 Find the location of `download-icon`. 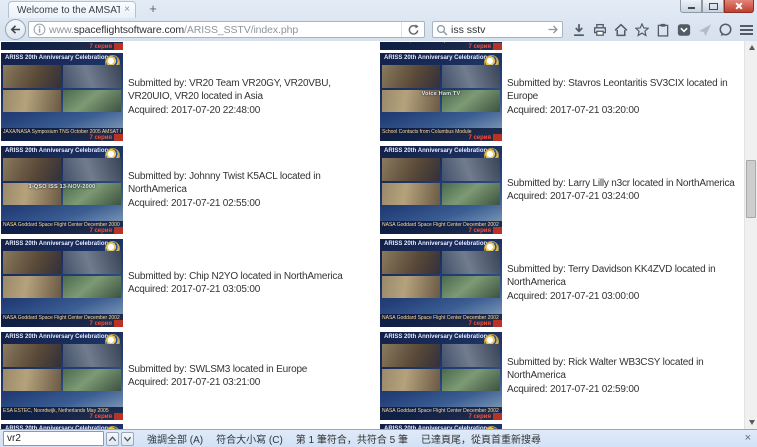

download-icon is located at coordinates (578, 30).